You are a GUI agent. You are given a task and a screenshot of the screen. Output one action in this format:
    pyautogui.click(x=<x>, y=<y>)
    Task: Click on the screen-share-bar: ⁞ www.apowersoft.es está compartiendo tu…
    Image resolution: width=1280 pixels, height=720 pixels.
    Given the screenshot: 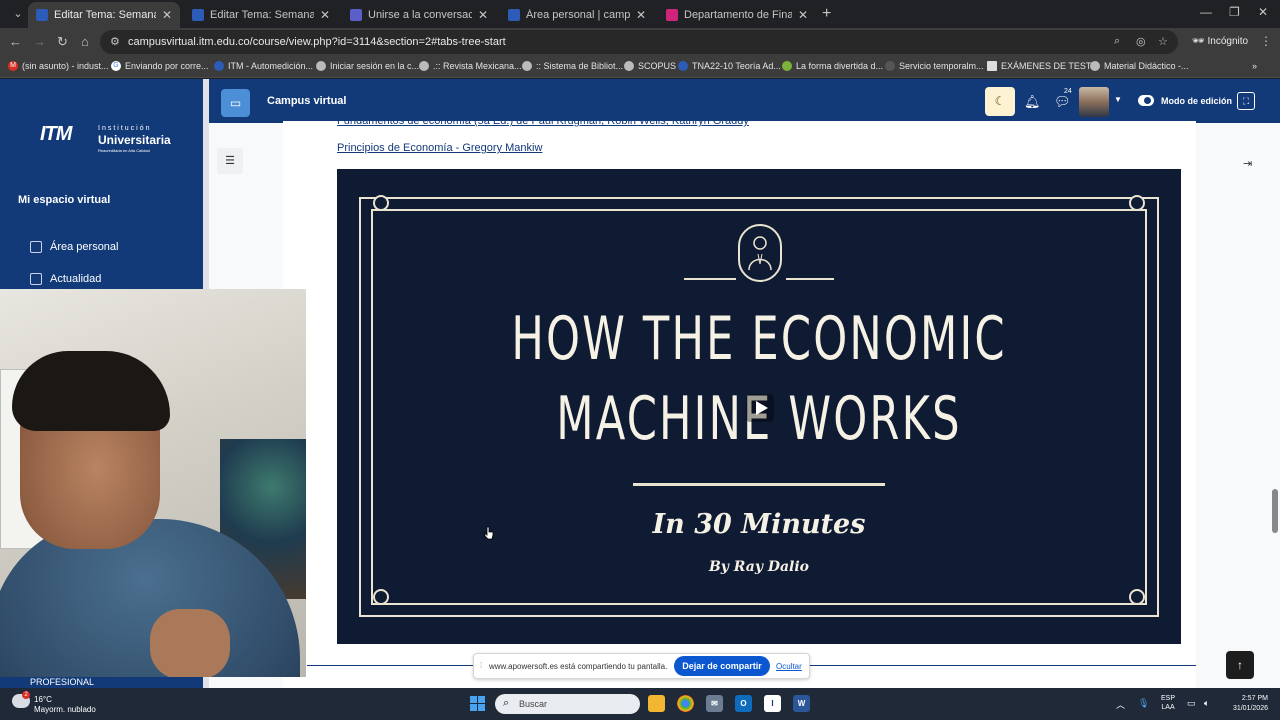 What is the action you would take?
    pyautogui.click(x=641, y=666)
    